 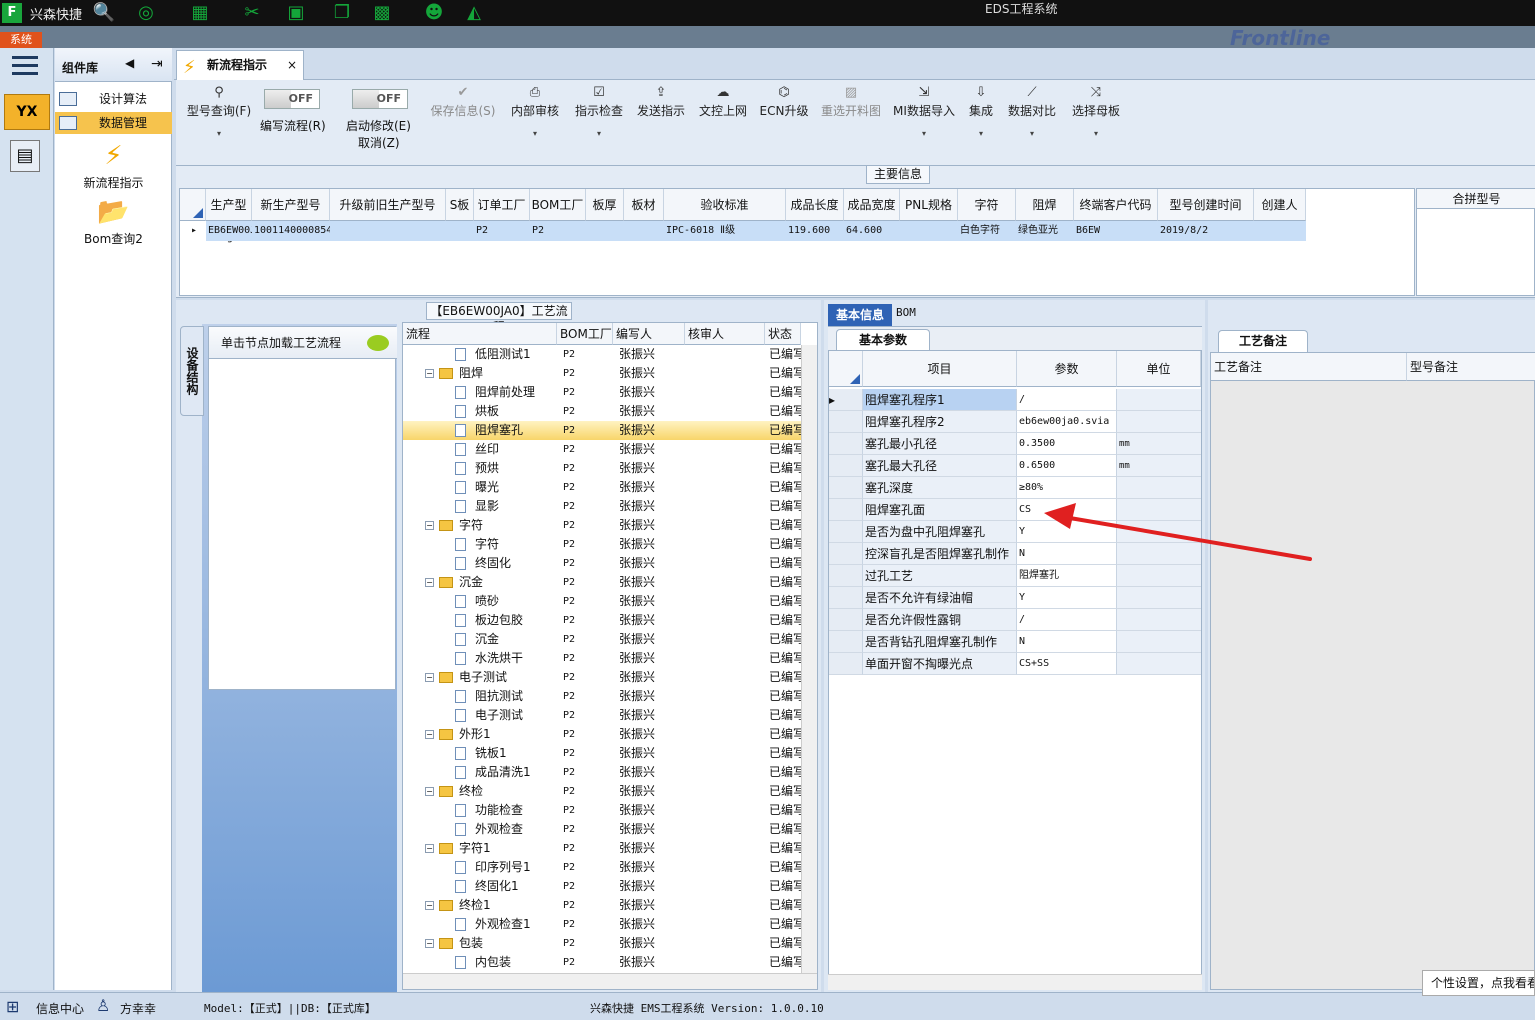 I want to click on instruction-check-button: ☑ 指示检查 ▾, so click(x=599, y=111).